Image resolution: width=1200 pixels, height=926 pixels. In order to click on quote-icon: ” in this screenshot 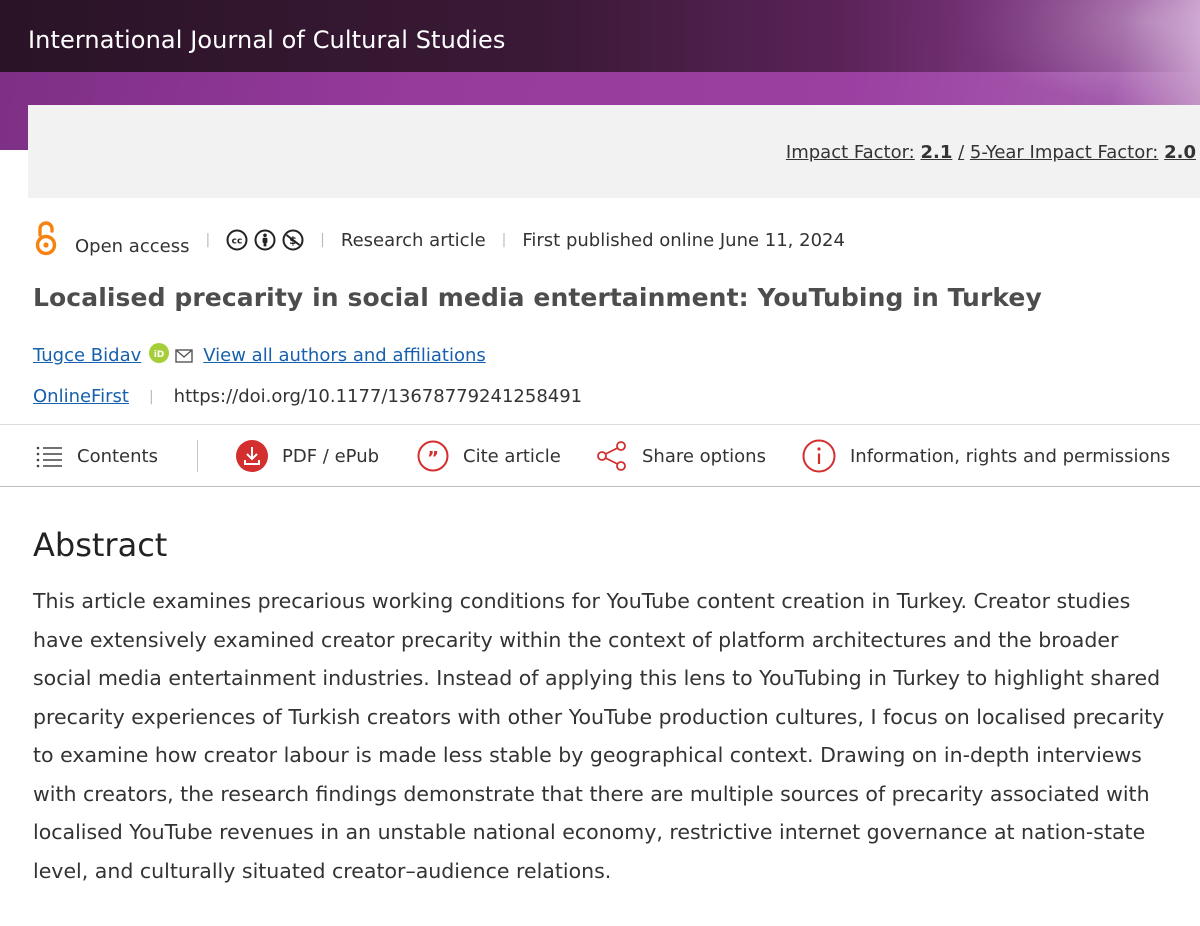, I will do `click(433, 456)`.